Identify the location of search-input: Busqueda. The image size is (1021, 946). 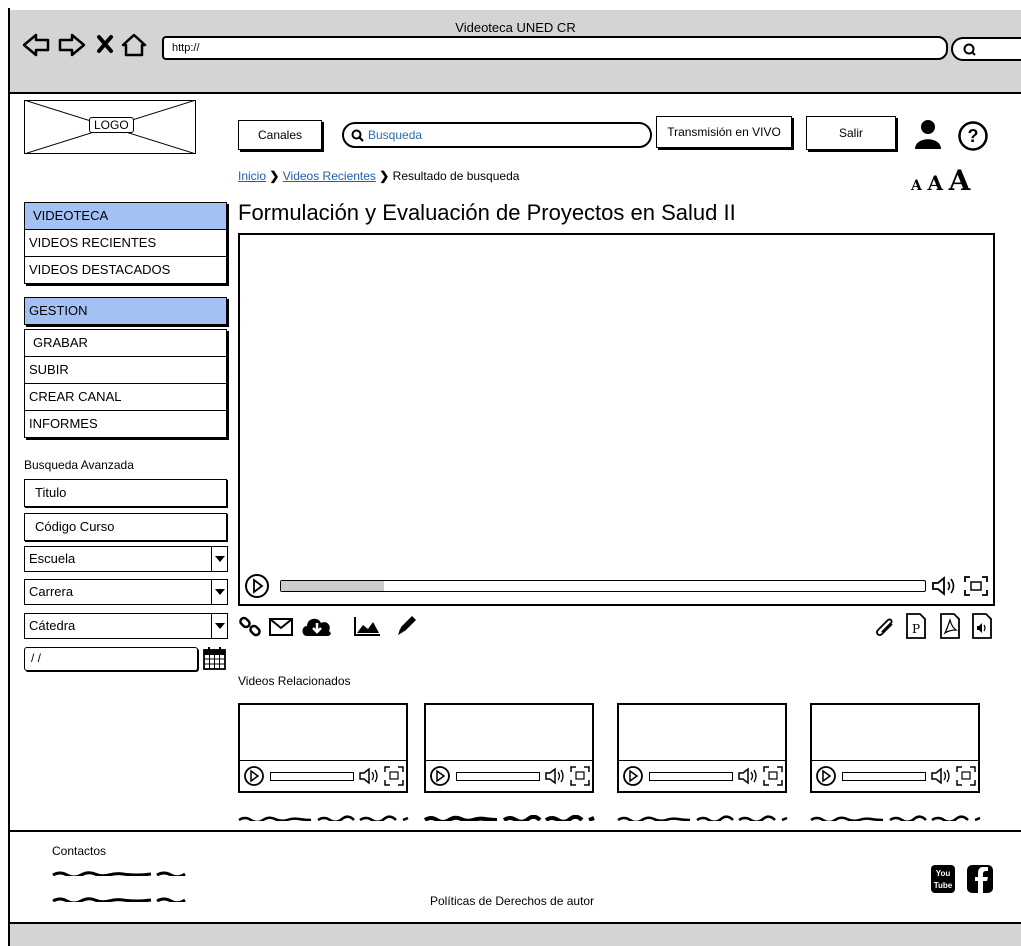
(497, 135).